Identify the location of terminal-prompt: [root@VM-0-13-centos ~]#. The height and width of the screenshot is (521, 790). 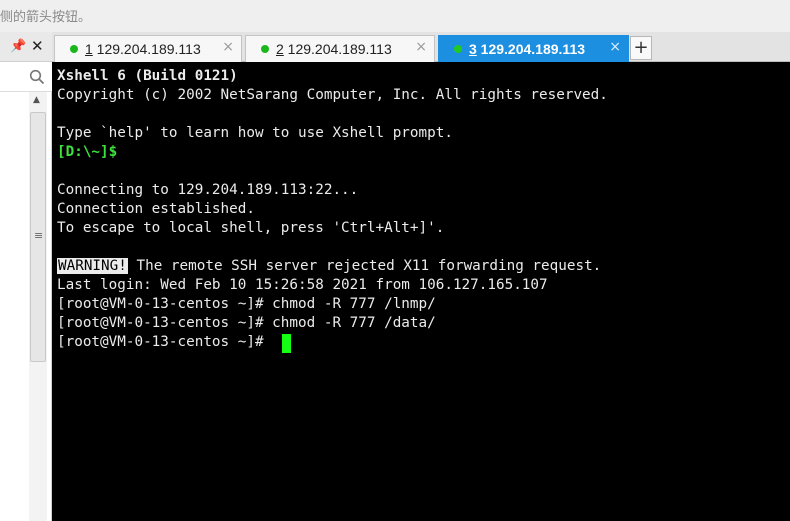
(165, 342).